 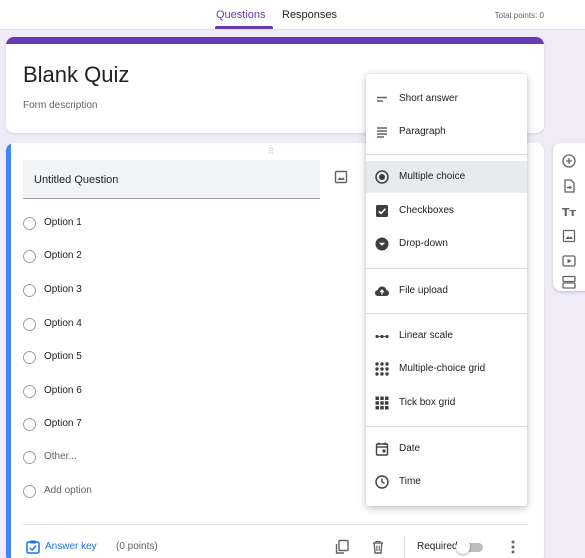 I want to click on add-section-button, so click(x=569, y=282).